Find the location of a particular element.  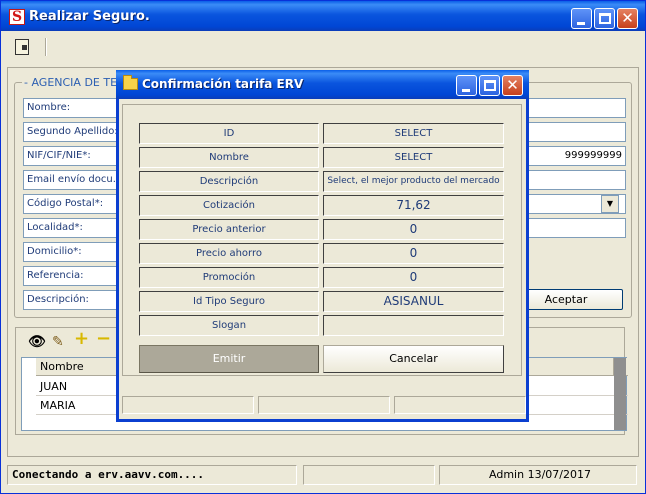

value-precio-ahorro: 0 is located at coordinates (413, 253).